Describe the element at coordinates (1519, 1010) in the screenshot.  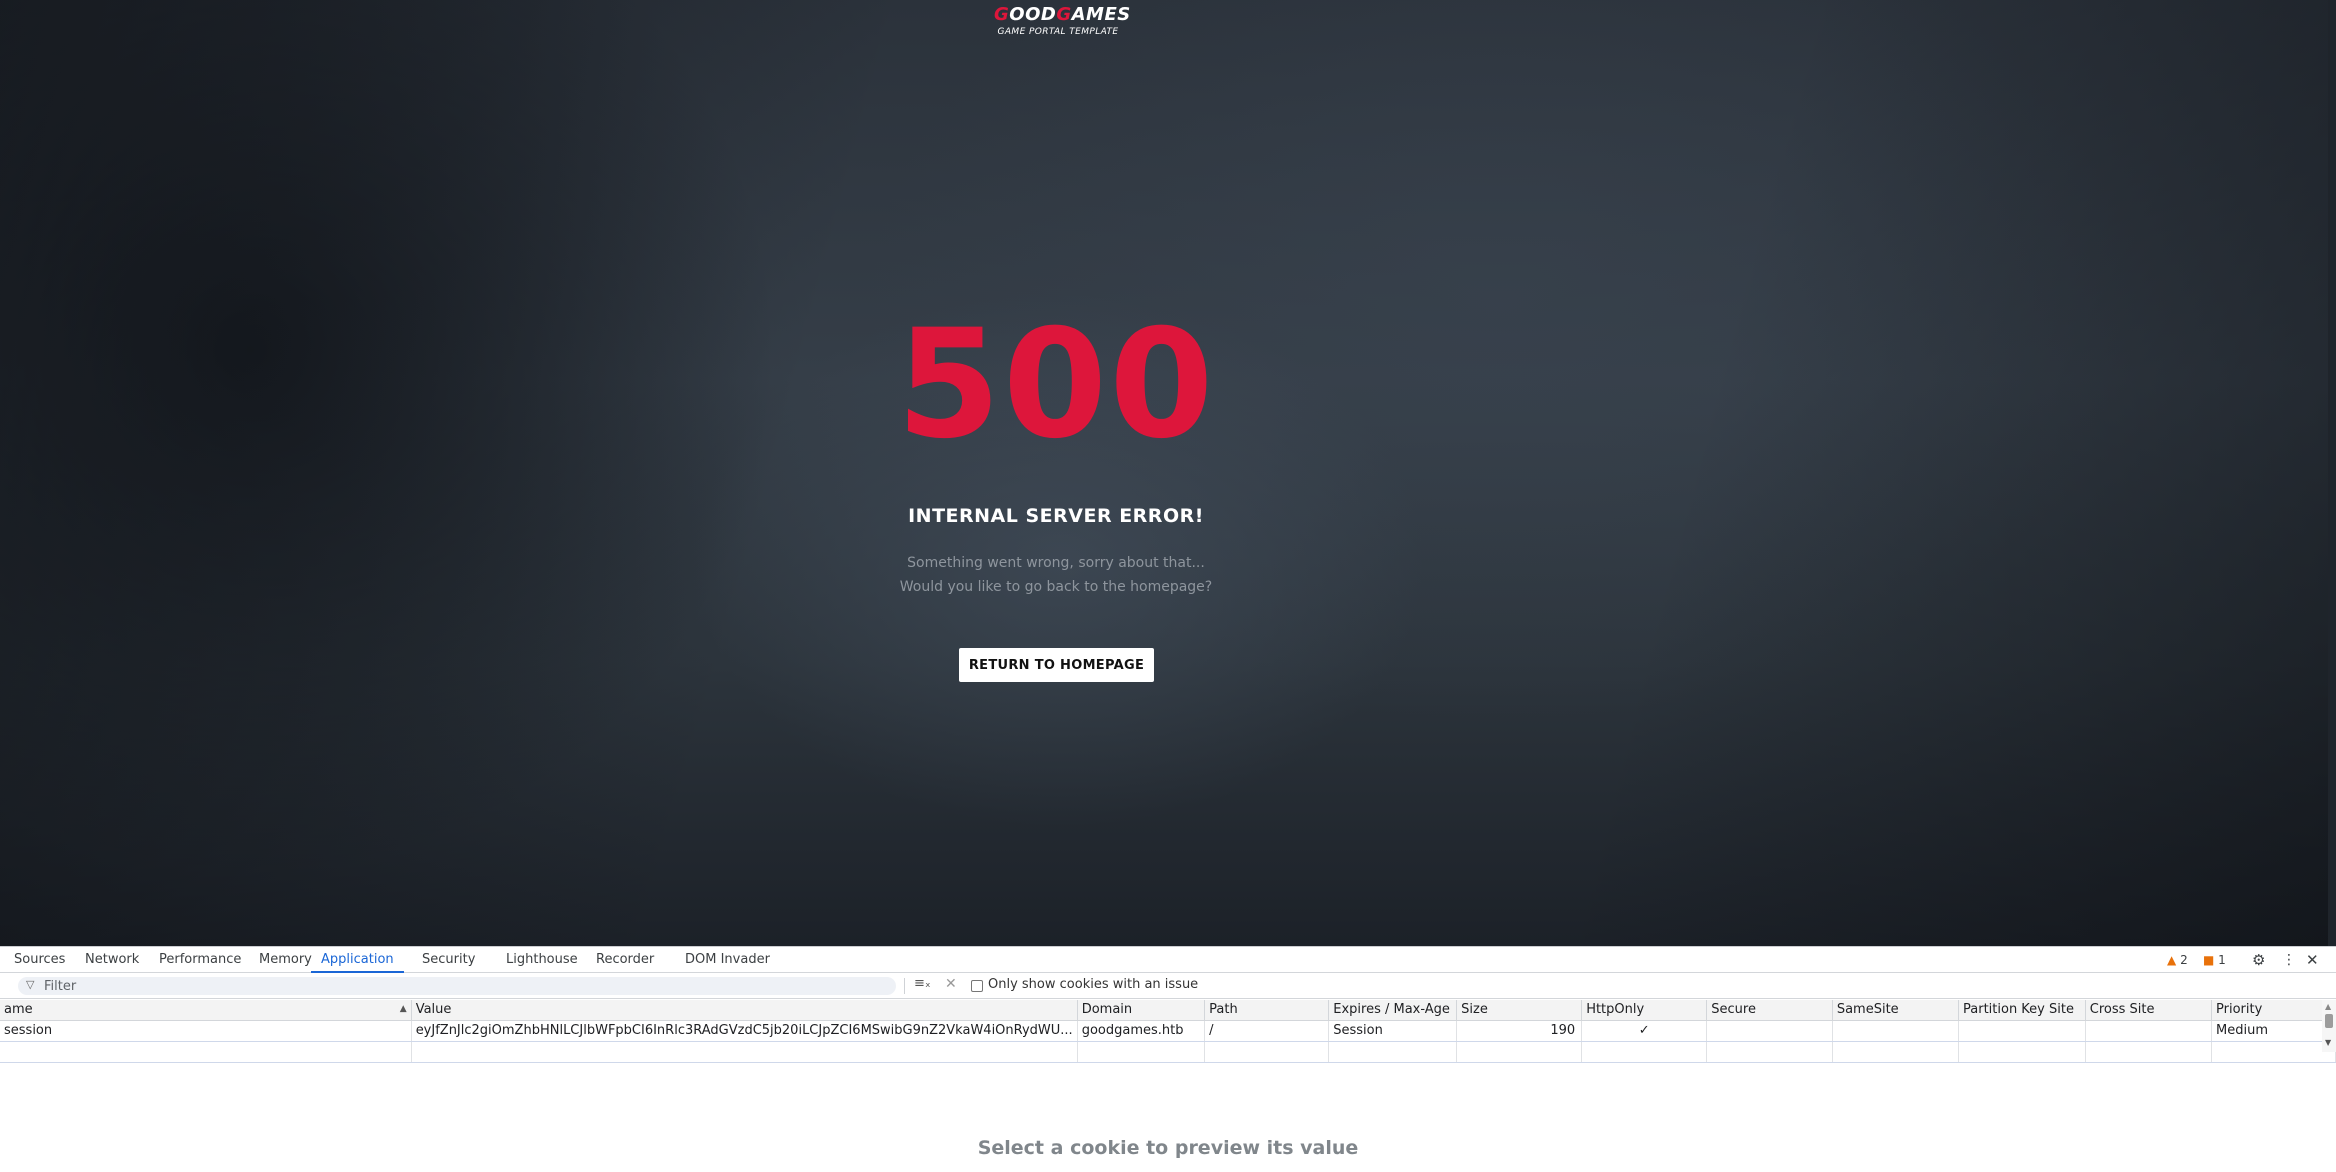
I see `col-size: Size` at that location.